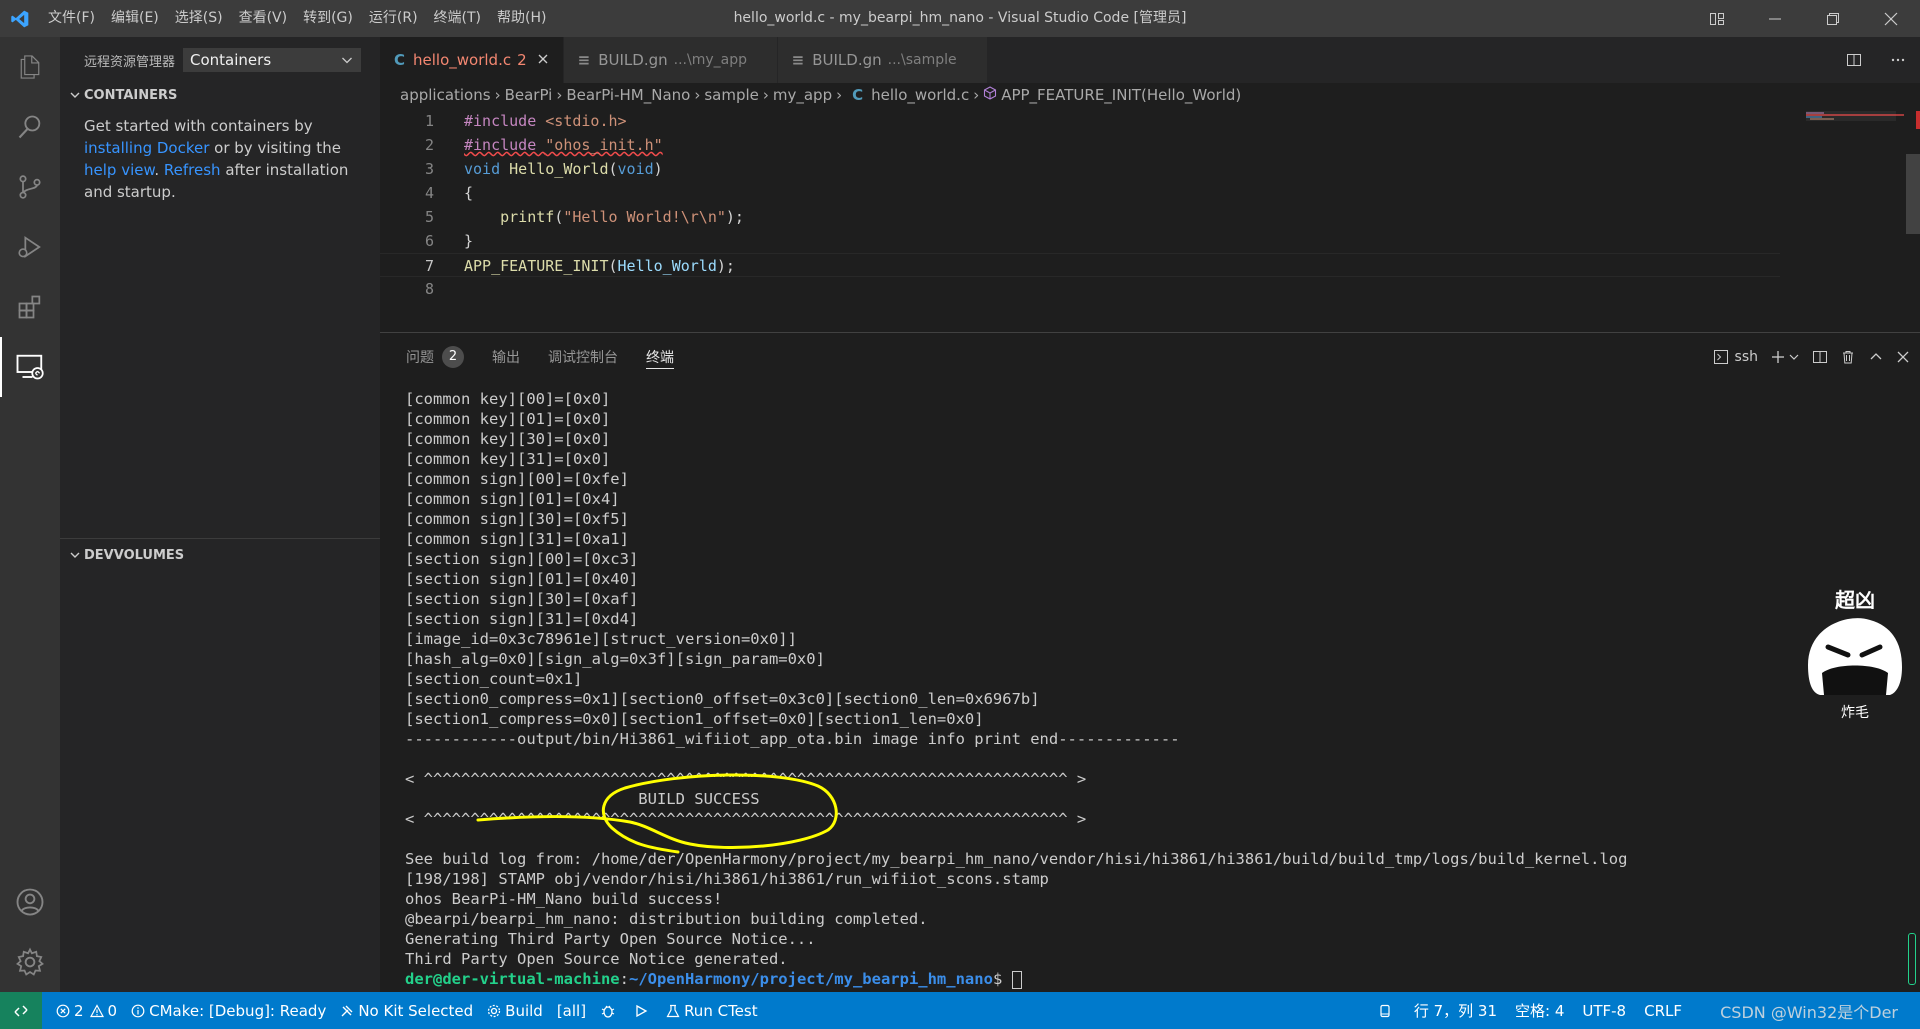 The height and width of the screenshot is (1029, 1920). What do you see at coordinates (472, 60) in the screenshot?
I see `tab-hello-world-c: C hello_world.c 2` at bounding box center [472, 60].